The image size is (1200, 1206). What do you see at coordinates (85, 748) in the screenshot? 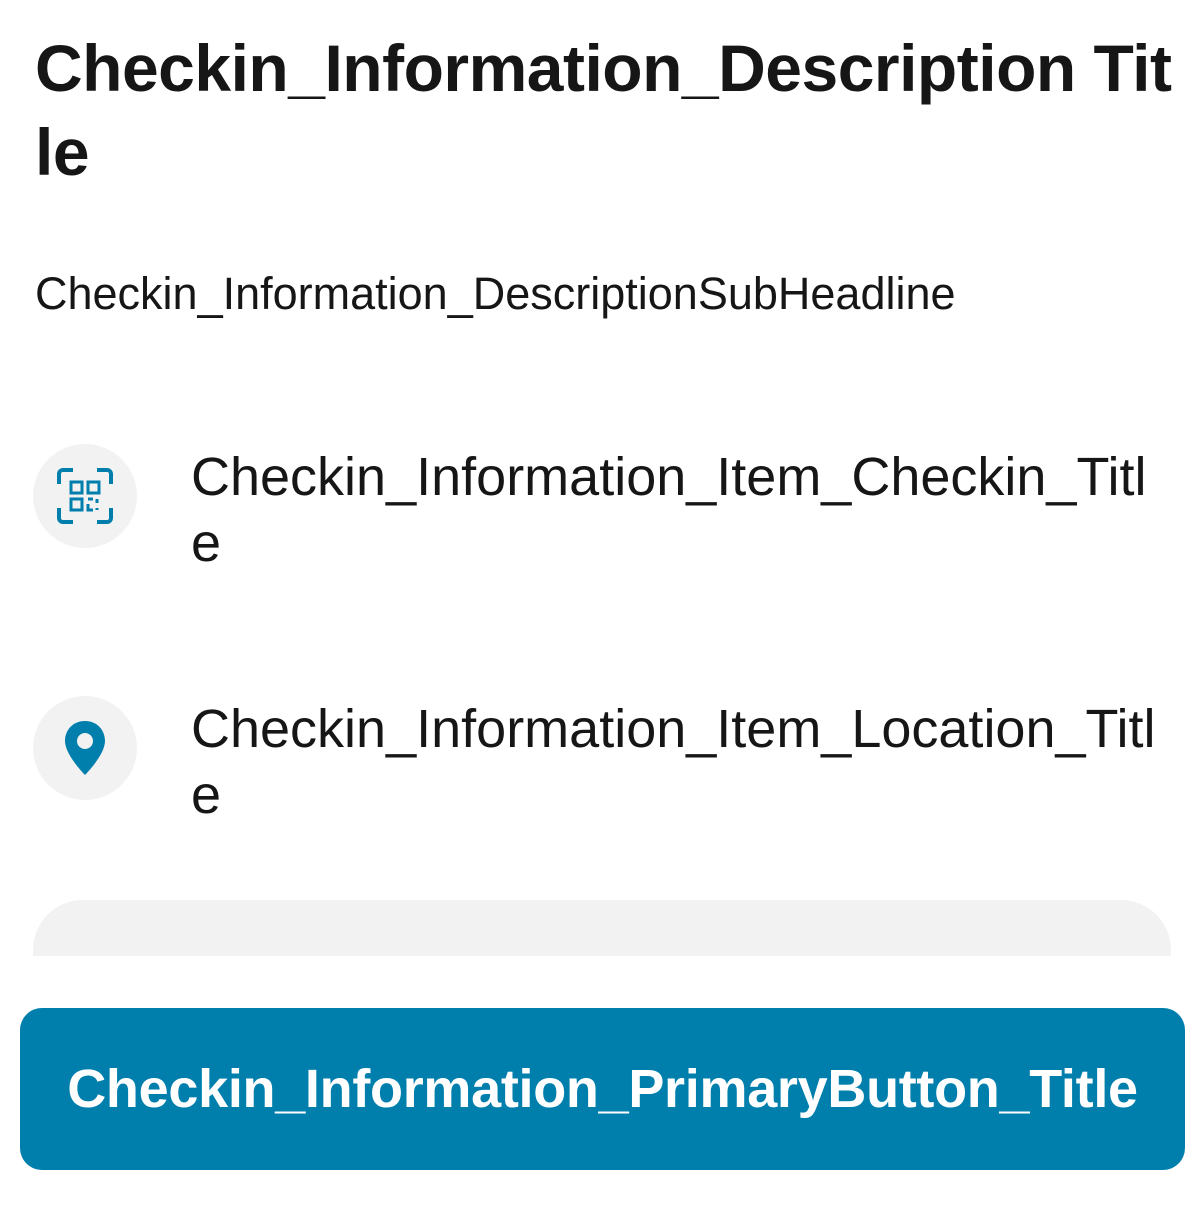
I see `location-pin-icon` at bounding box center [85, 748].